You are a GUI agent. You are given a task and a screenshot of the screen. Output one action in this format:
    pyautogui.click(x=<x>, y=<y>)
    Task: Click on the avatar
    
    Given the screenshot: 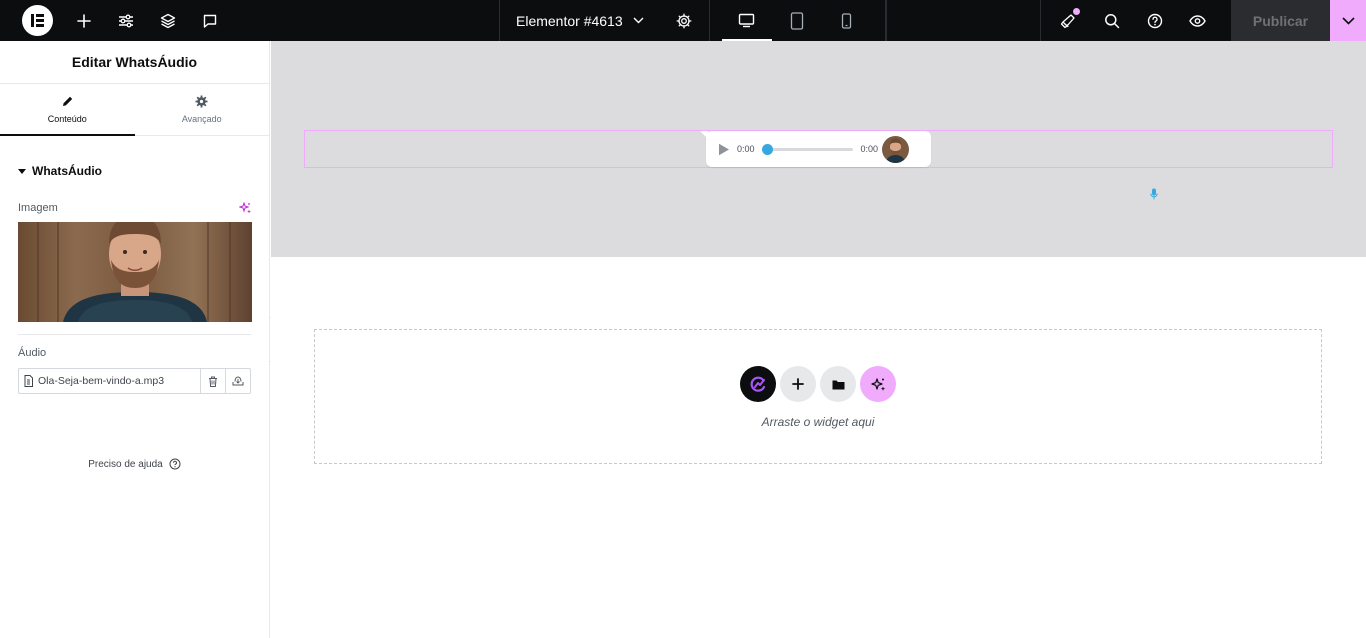 What is the action you would take?
    pyautogui.click(x=896, y=149)
    